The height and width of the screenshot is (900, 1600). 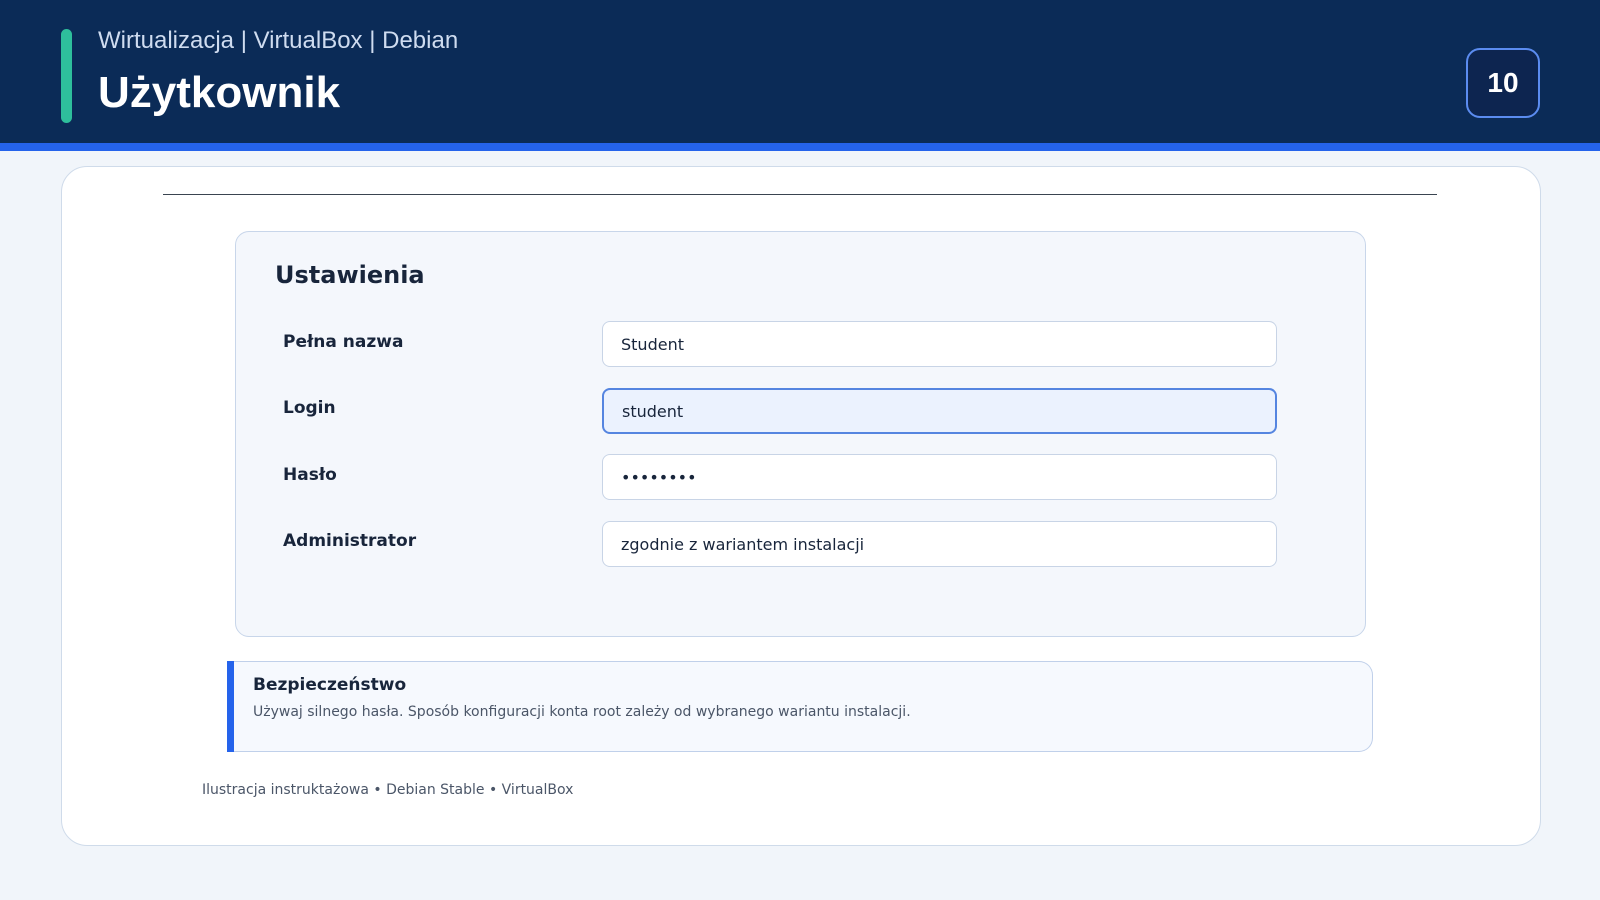 What do you see at coordinates (278, 40) in the screenshot?
I see `slide-subtitle: Wirtualizacja | VirtualBox | Debian` at bounding box center [278, 40].